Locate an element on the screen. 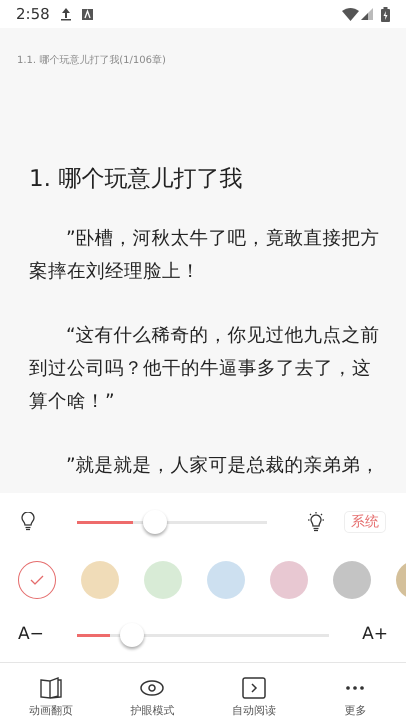  chapter-info: 1.1. 哪个玩意儿打了我(1/106章) is located at coordinates (92, 61).